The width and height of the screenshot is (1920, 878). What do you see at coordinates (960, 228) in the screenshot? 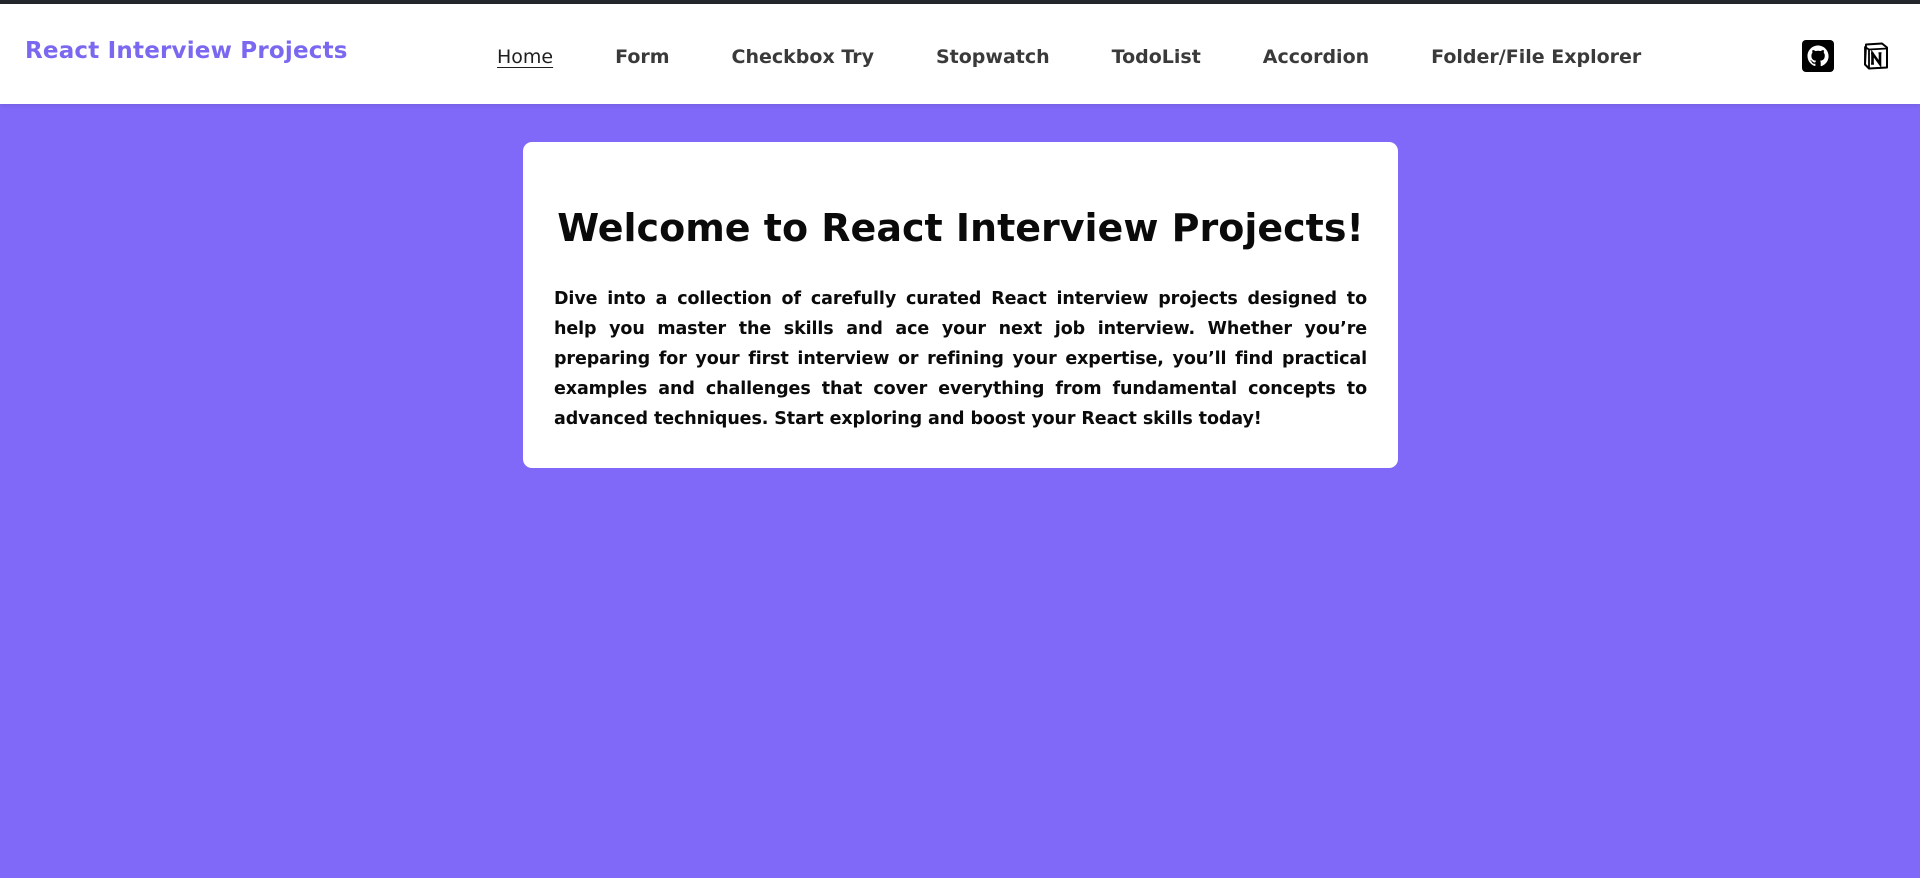
I see `welcome-title: Welcome to React Interview Projects!` at bounding box center [960, 228].